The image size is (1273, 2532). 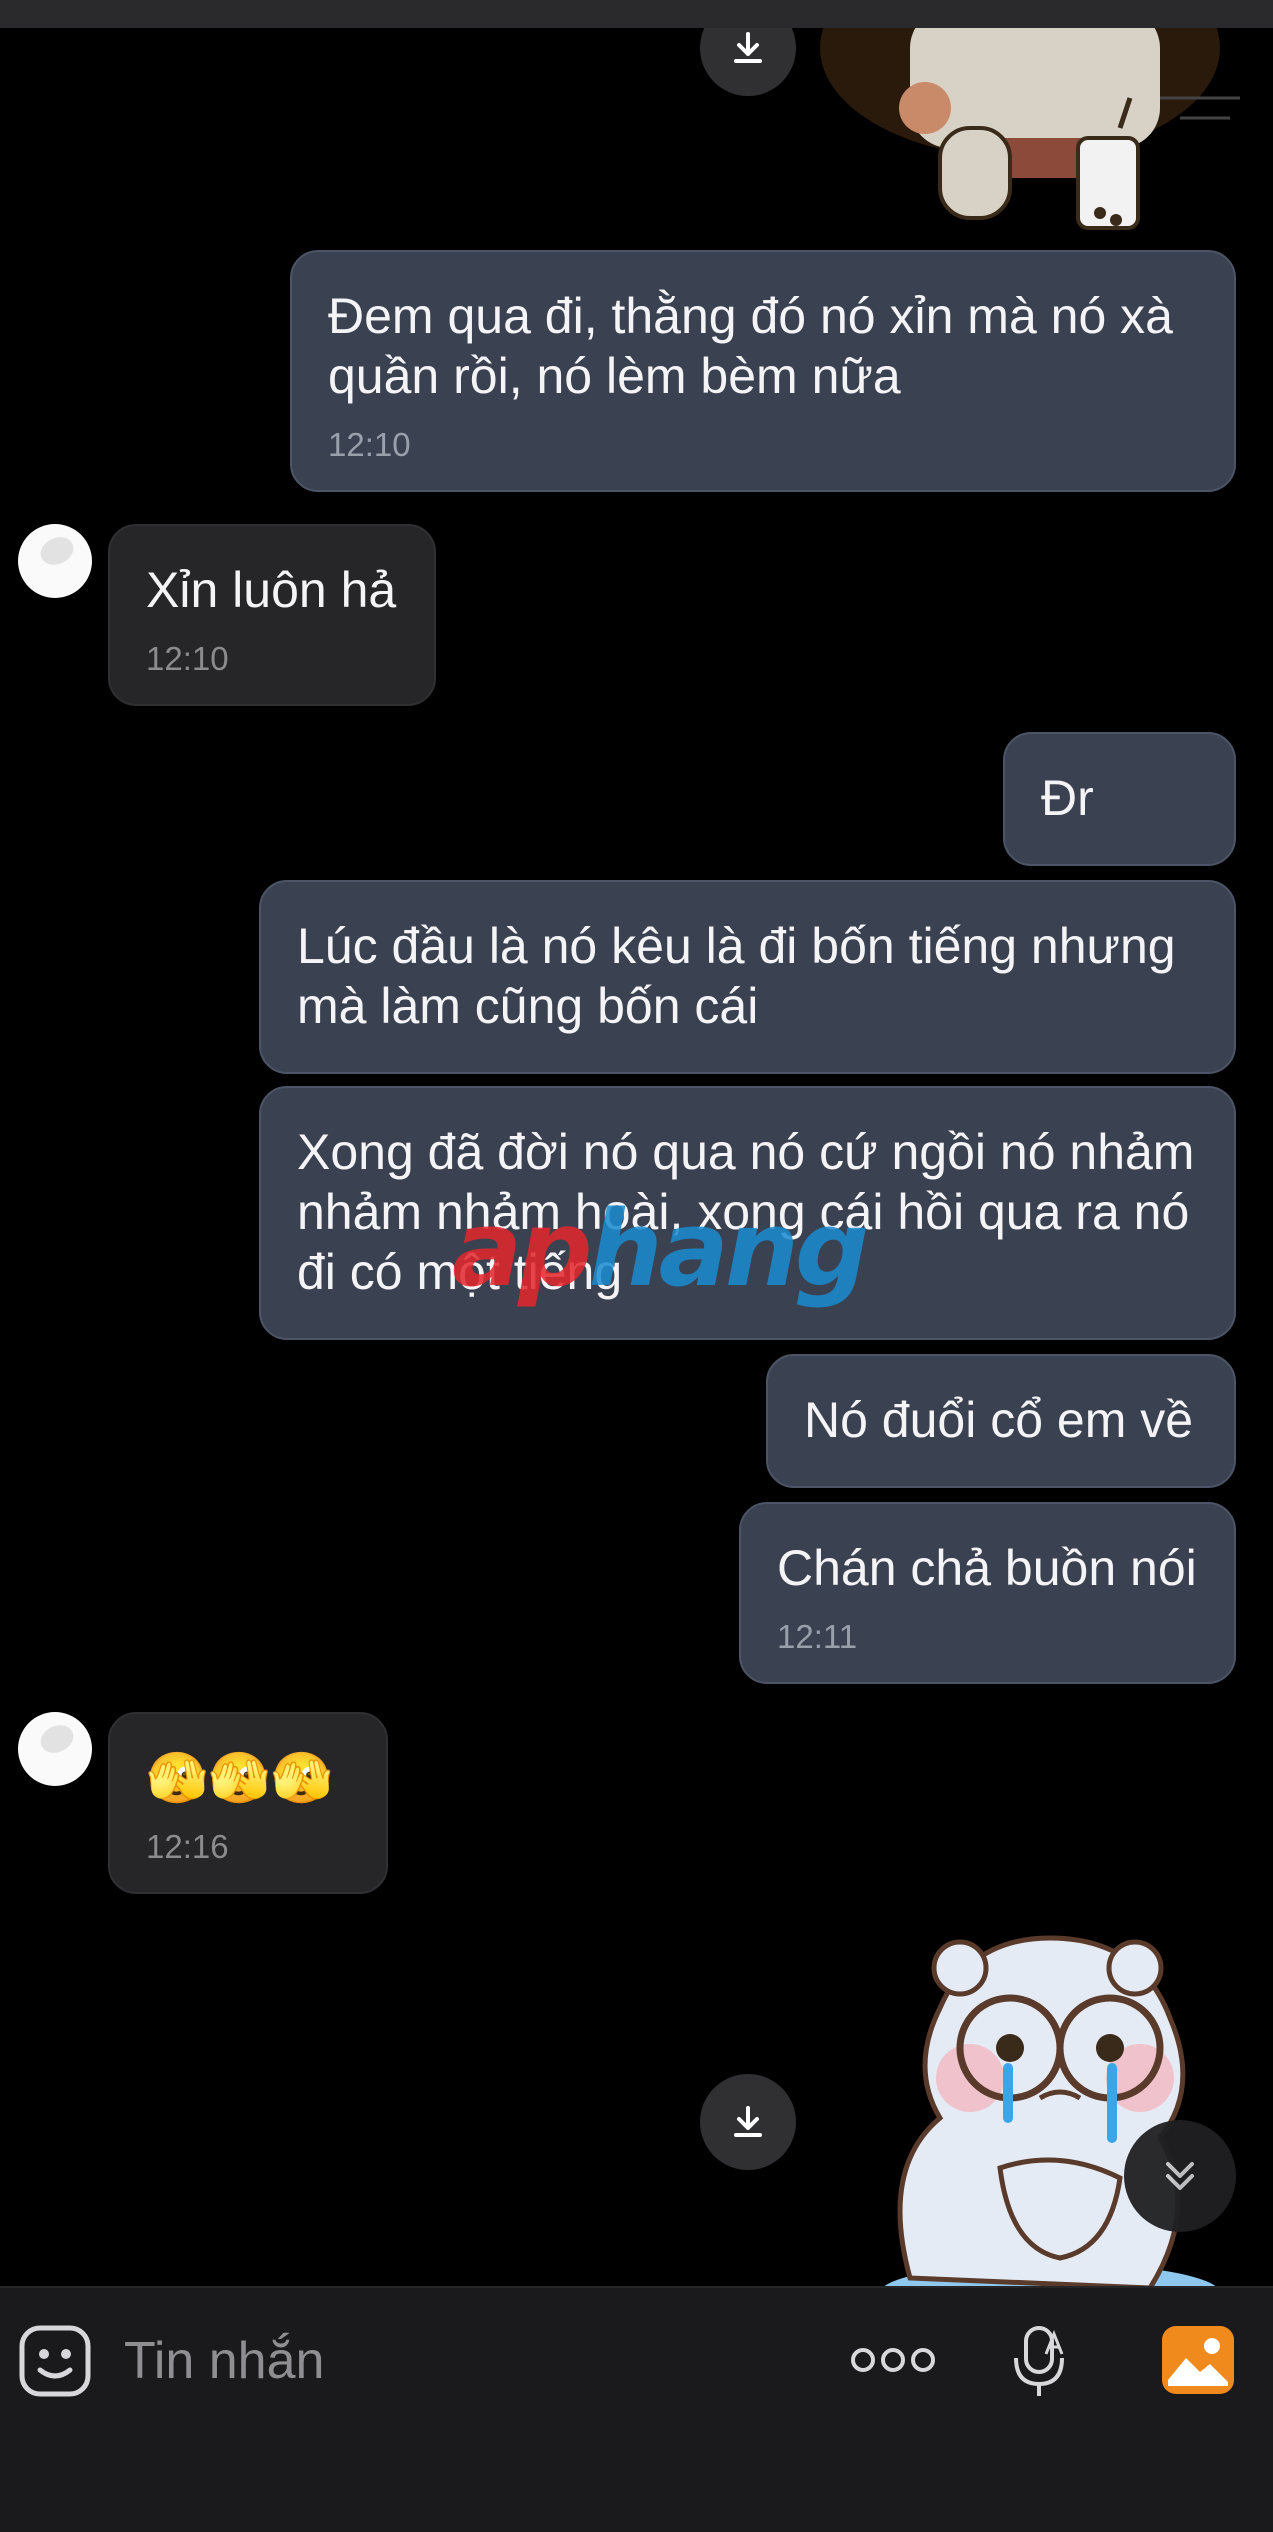 I want to click on chevron-double-down-icon, so click(x=1180, y=2176).